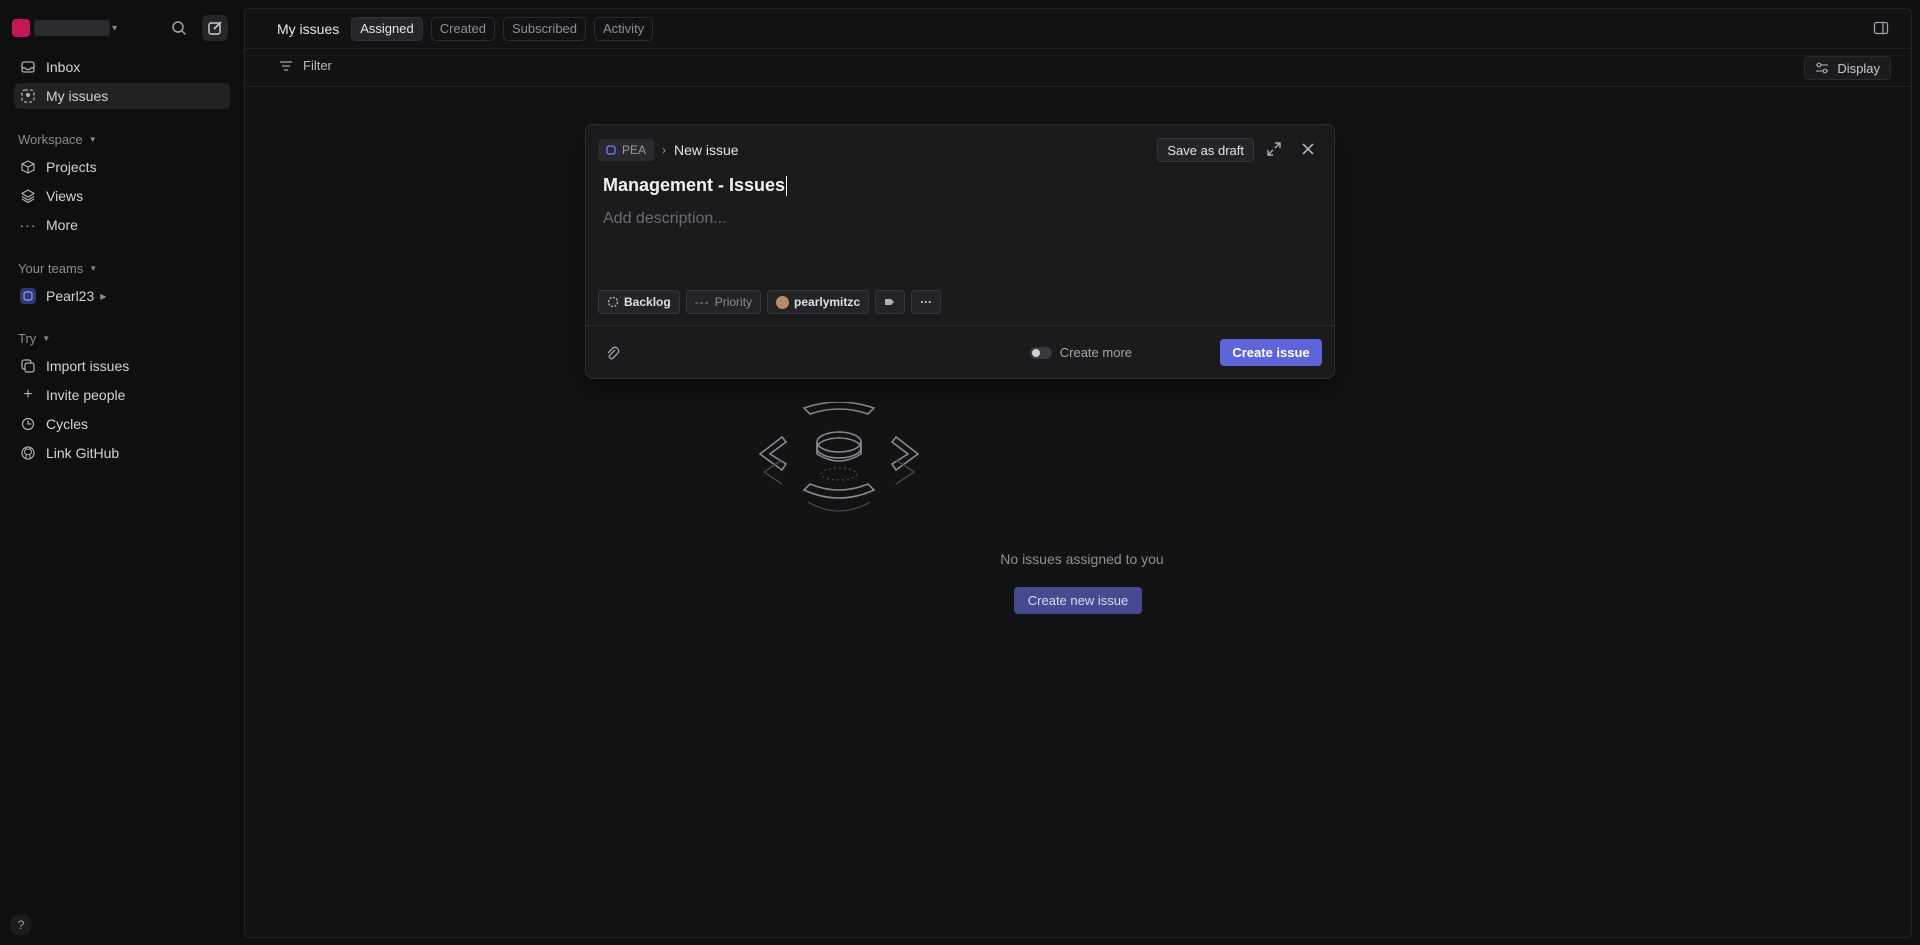  I want to click on try-section-toggle: Try ▼, so click(34, 338).